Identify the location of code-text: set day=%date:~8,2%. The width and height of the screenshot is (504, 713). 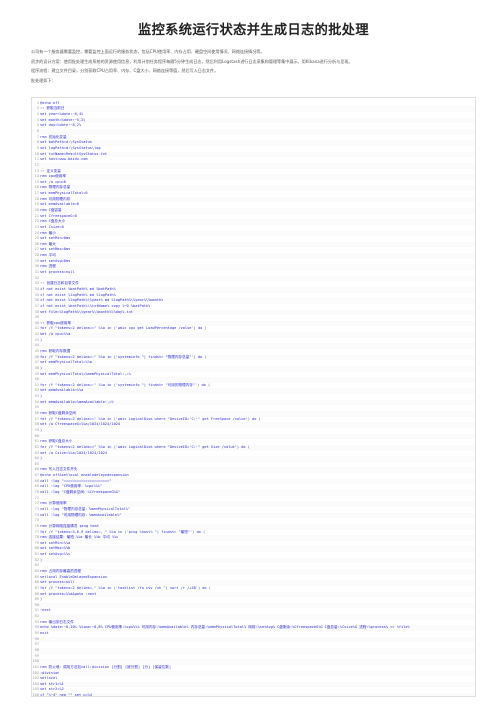
(61, 125).